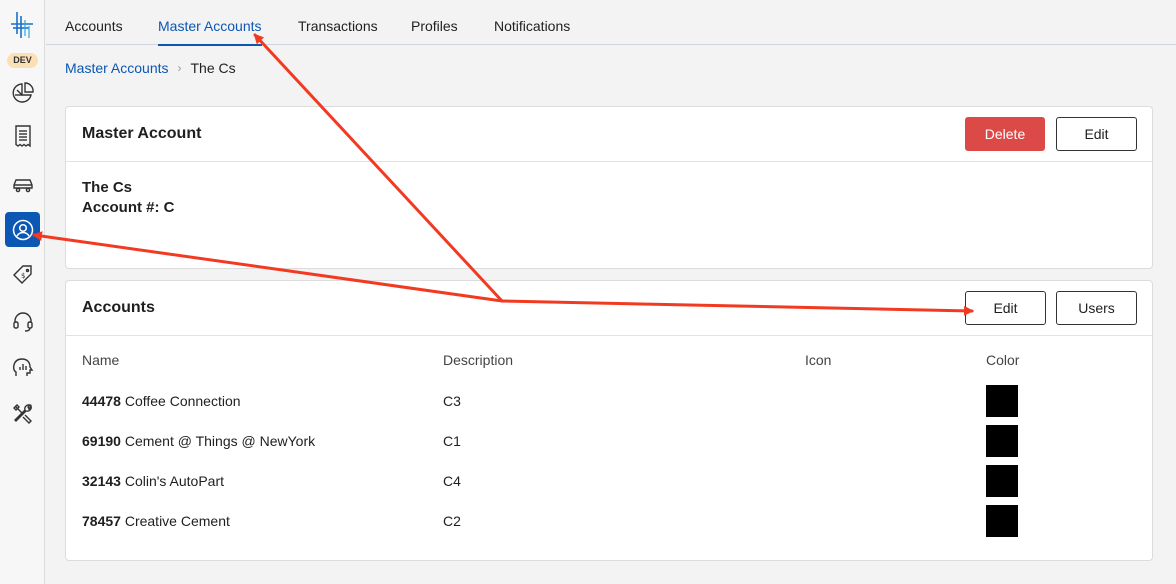  Describe the element at coordinates (177, 521) in the screenshot. I see `account-name: Creative Cement` at that location.